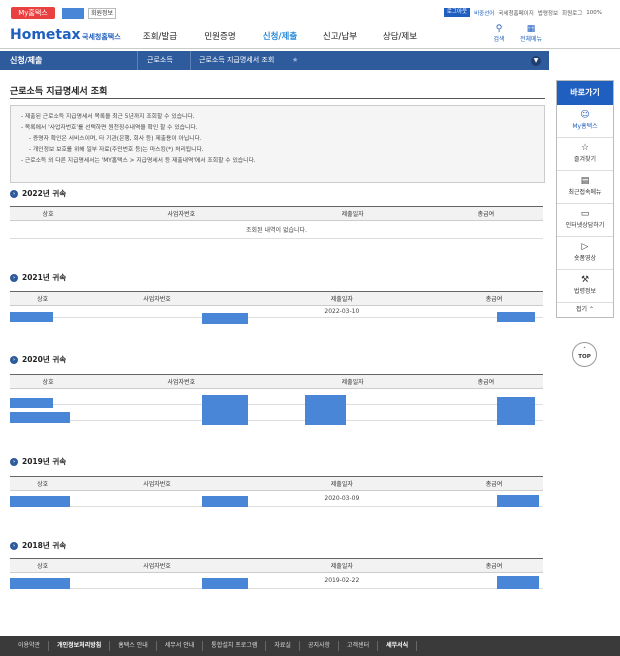  Describe the element at coordinates (236, 60) in the screenshot. I see `breadcrumb-current: 근로소득 지급명세서 조회` at that location.